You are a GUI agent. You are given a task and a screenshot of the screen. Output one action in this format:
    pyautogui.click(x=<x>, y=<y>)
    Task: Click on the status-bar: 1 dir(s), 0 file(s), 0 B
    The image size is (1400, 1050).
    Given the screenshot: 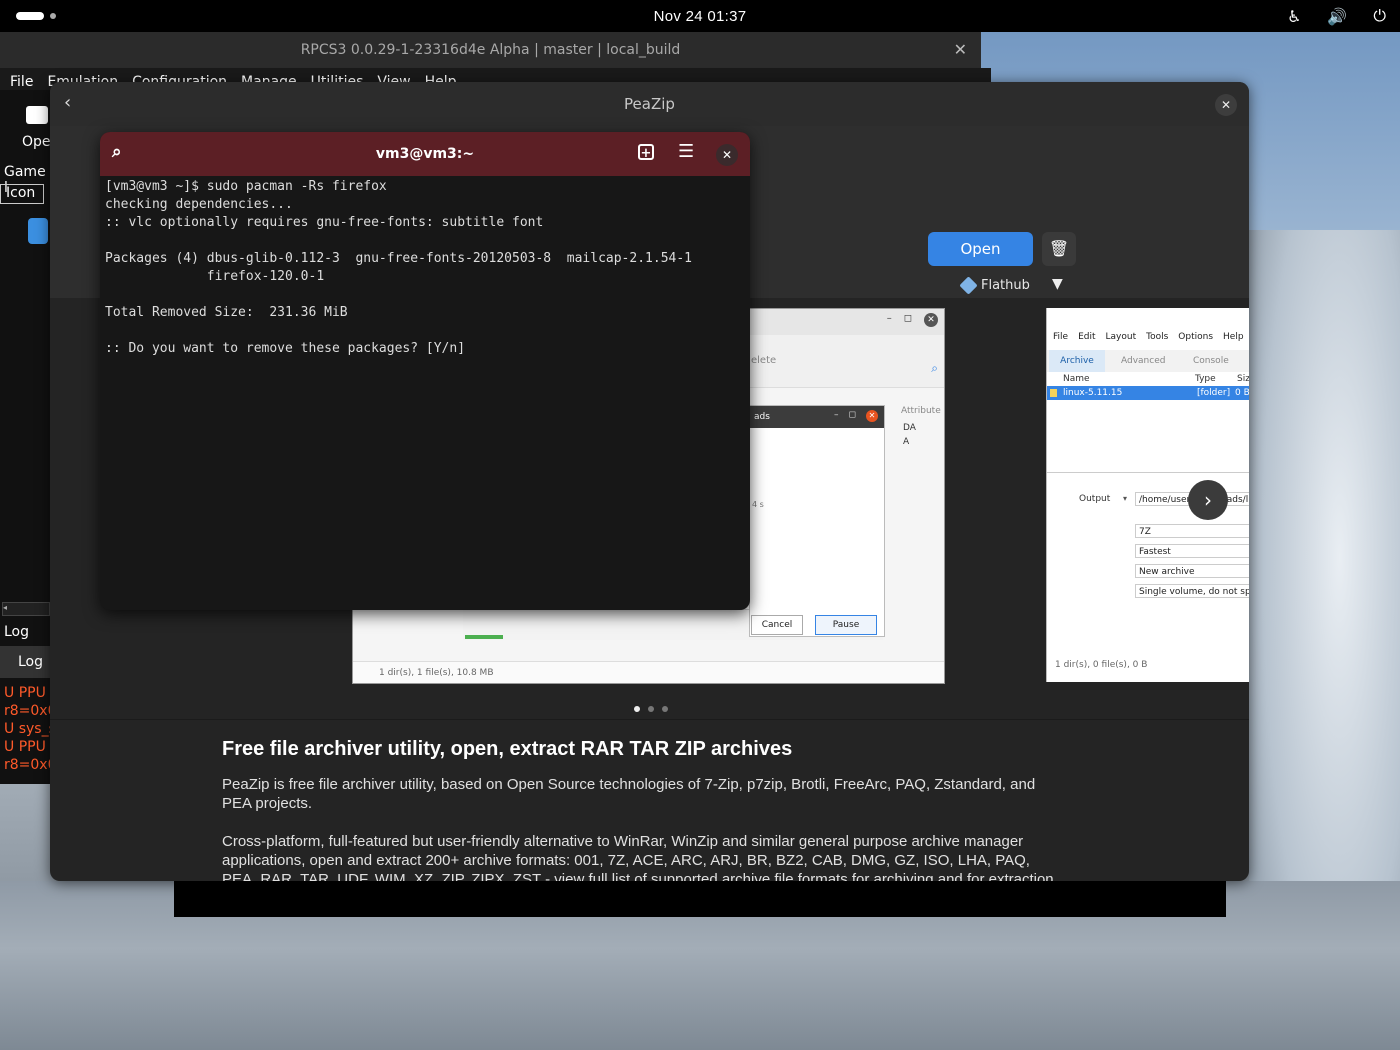 What is the action you would take?
    pyautogui.click(x=1101, y=665)
    